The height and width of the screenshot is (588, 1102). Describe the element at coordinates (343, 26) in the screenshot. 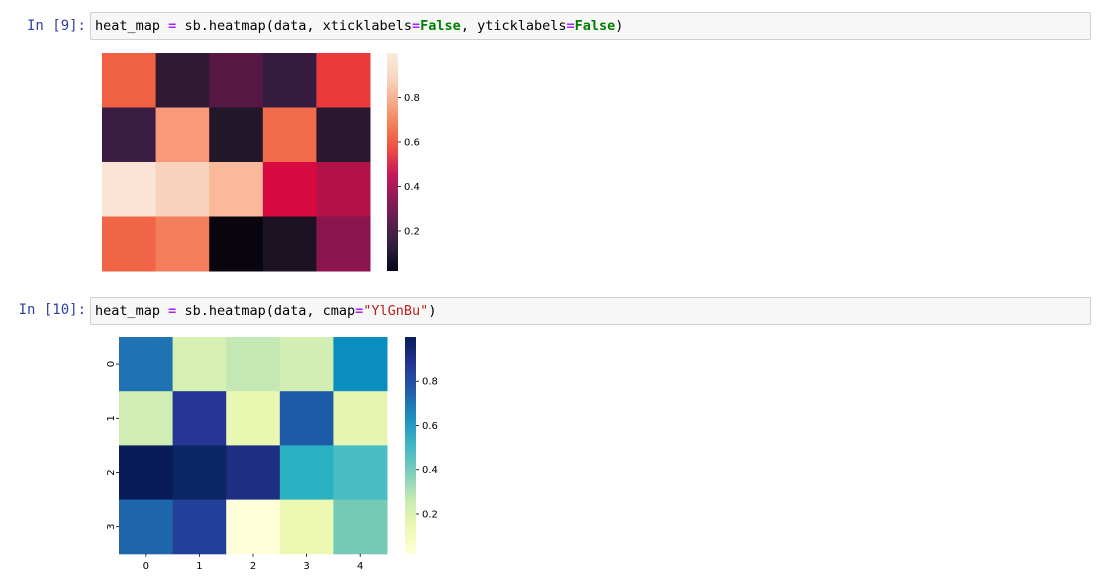

I see `code-args: data, xticklabels` at that location.